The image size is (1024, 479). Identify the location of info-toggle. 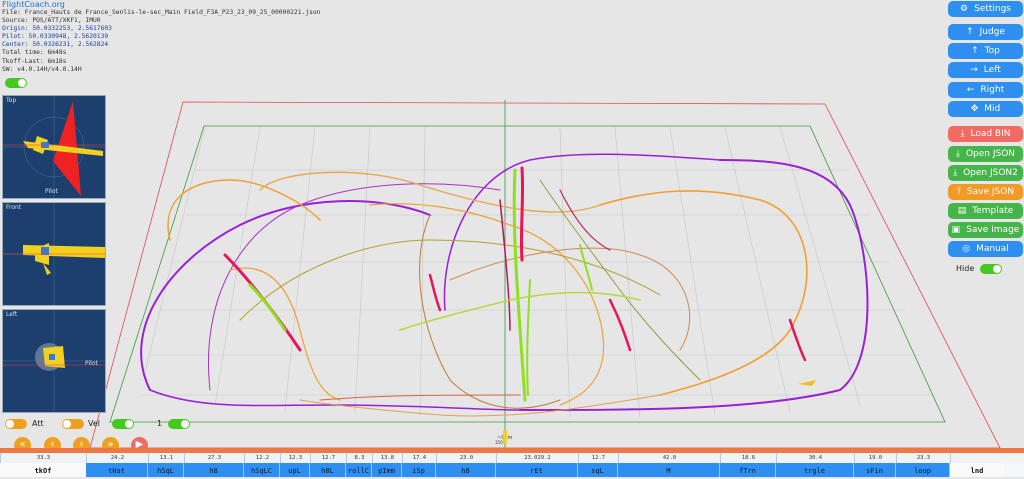
(16, 83).